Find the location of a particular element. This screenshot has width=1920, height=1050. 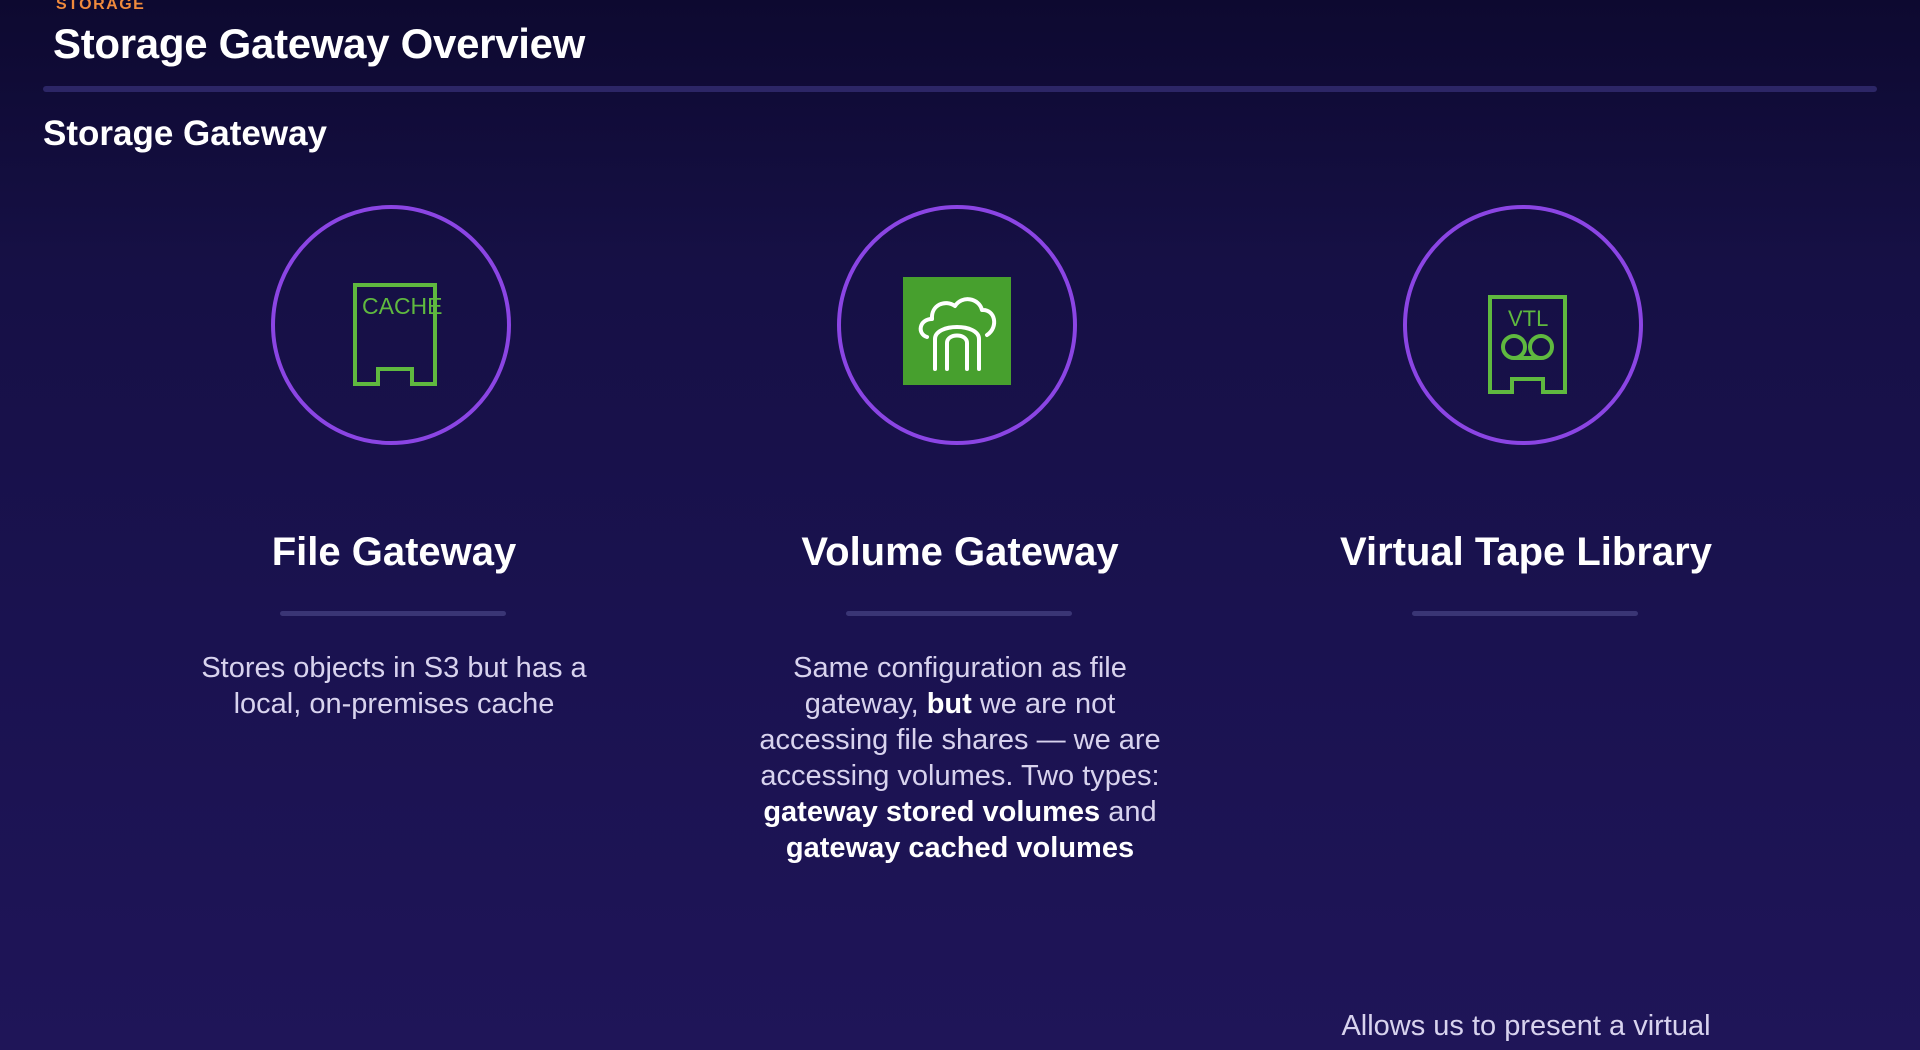

section-title: Storage Gateway is located at coordinates (185, 133).